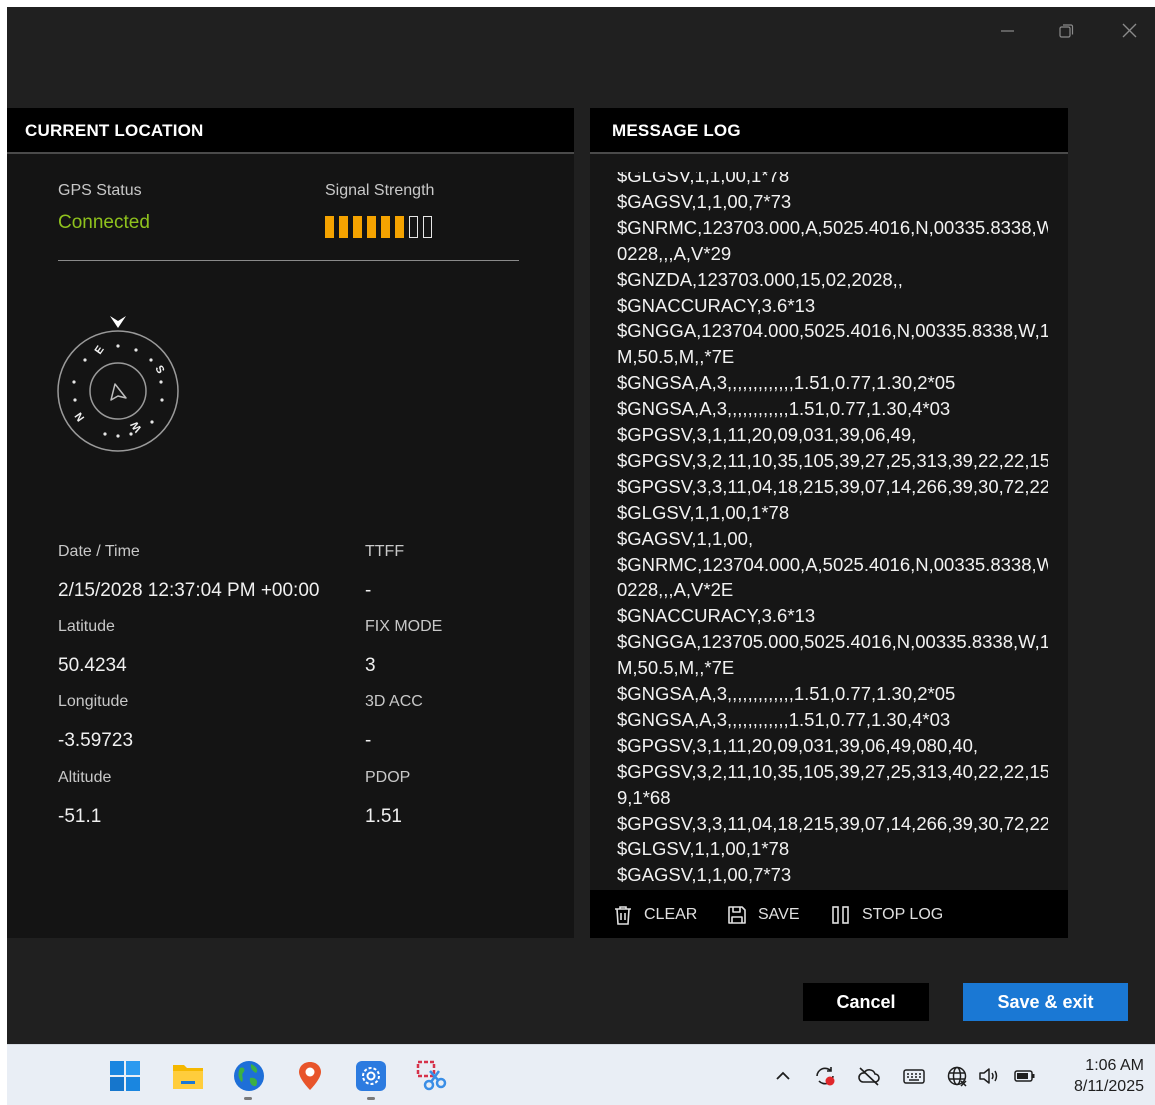 This screenshot has height=1105, width=1155. Describe the element at coordinates (676, 130) in the screenshot. I see `log-panel-title: MESSAGE LOG` at that location.